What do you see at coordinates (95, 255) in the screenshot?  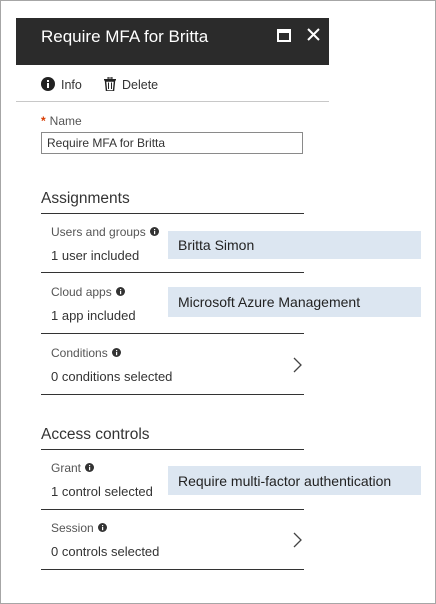 I see `users-and-groups-value: 1 user included` at bounding box center [95, 255].